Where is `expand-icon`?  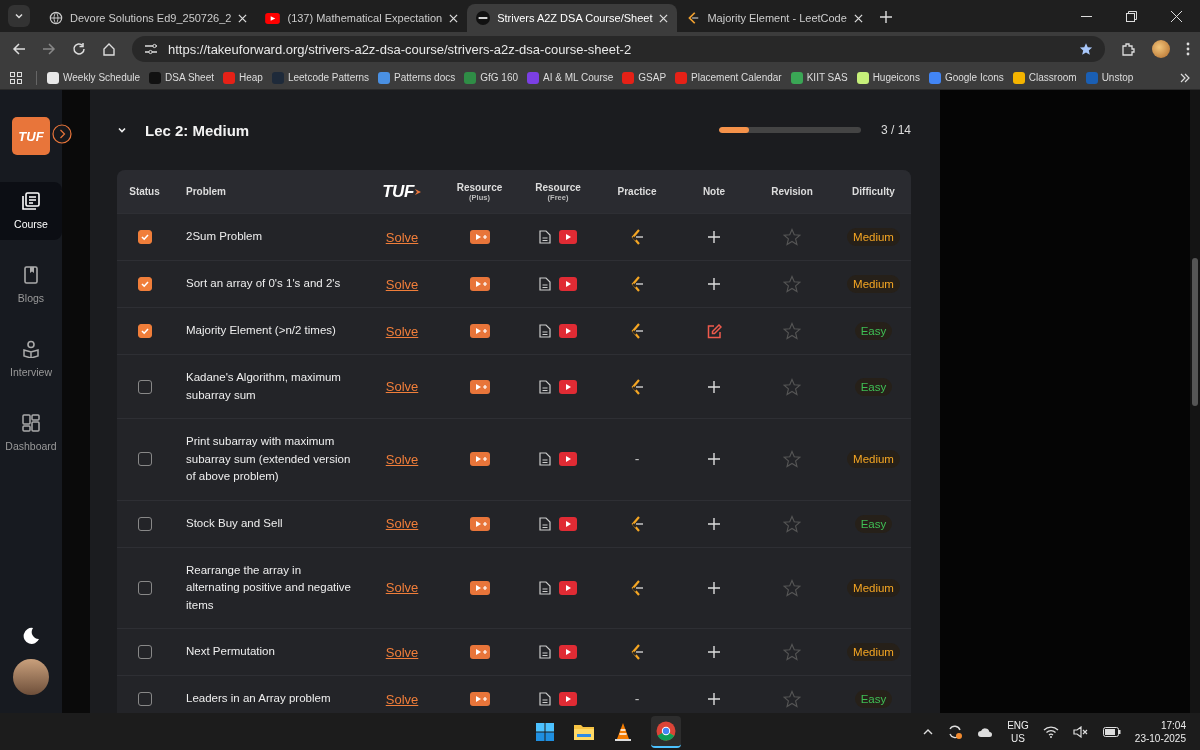
expand-icon is located at coordinates (62, 134).